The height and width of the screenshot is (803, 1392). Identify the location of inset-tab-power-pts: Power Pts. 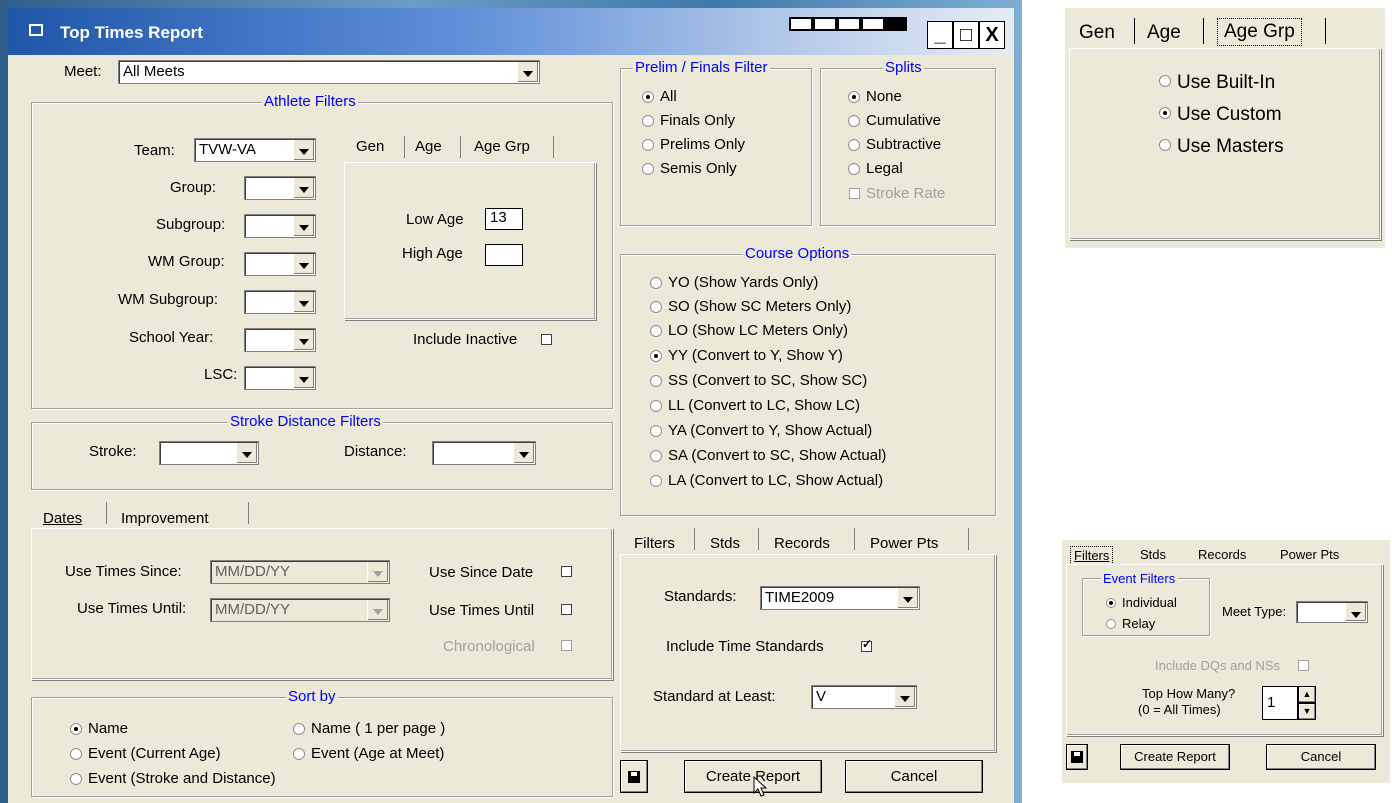
(1309, 554).